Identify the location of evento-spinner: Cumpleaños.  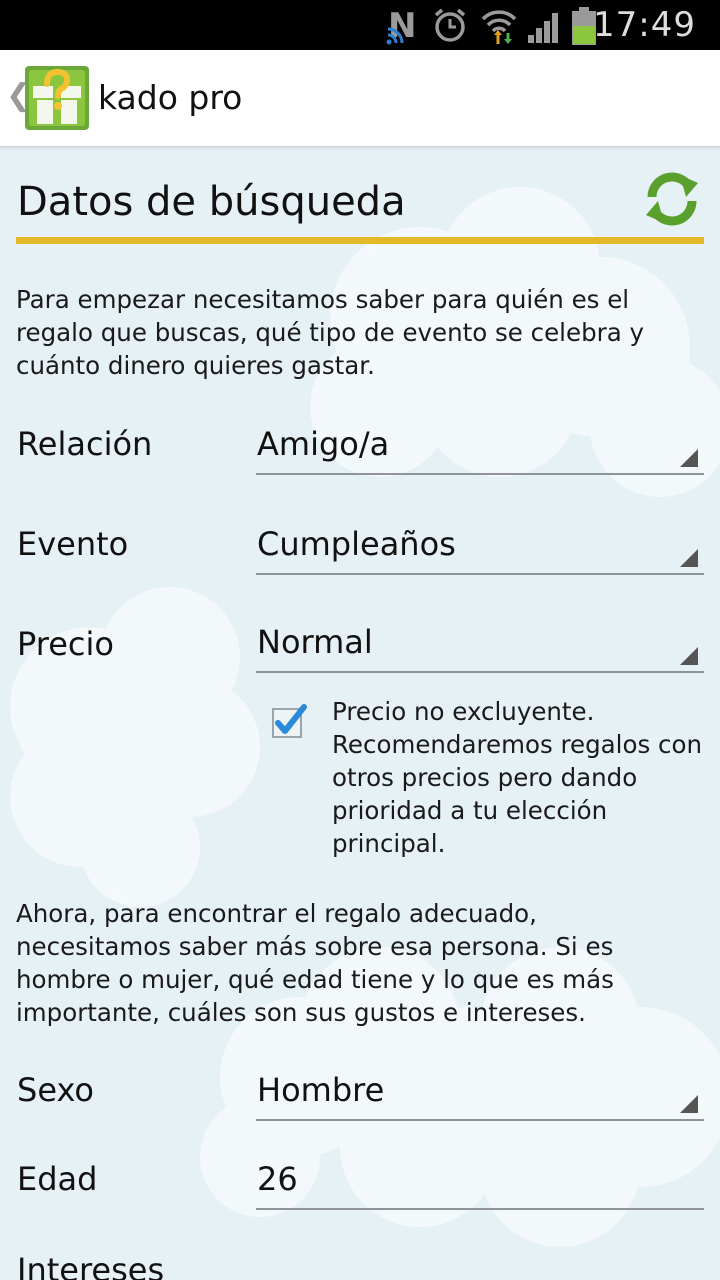
(480, 546).